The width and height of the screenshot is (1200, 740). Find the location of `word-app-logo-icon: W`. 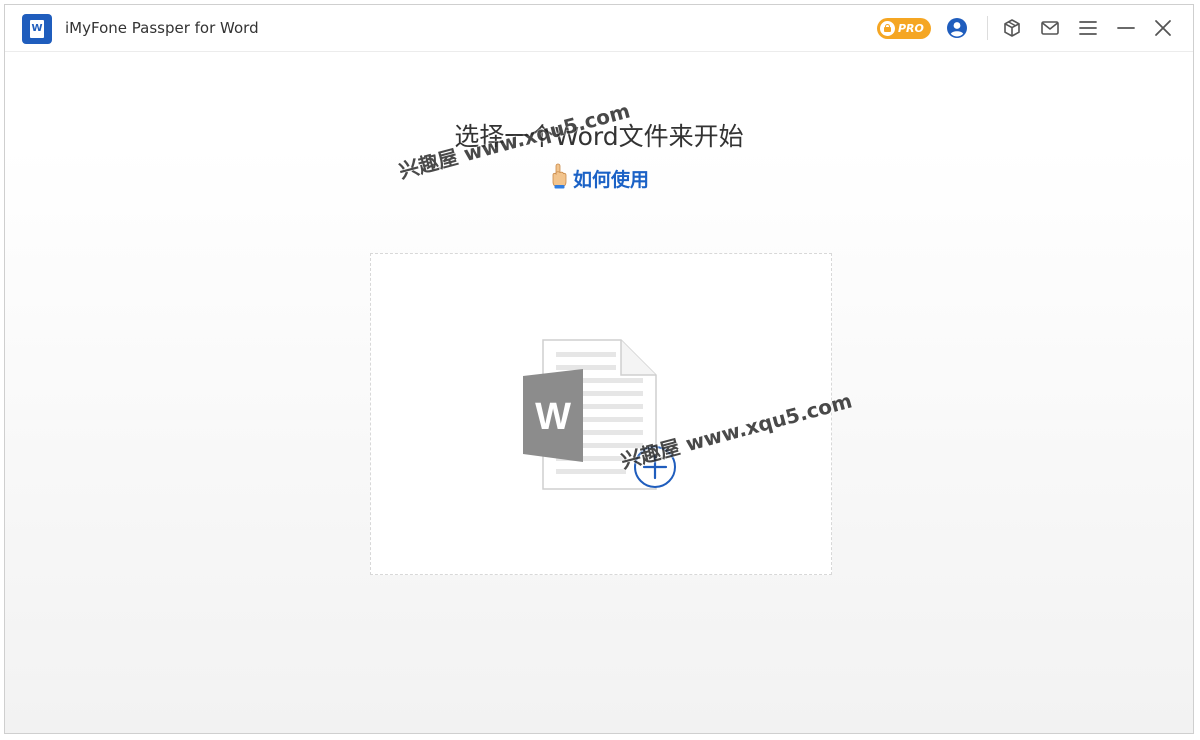

word-app-logo-icon: W is located at coordinates (37, 29).